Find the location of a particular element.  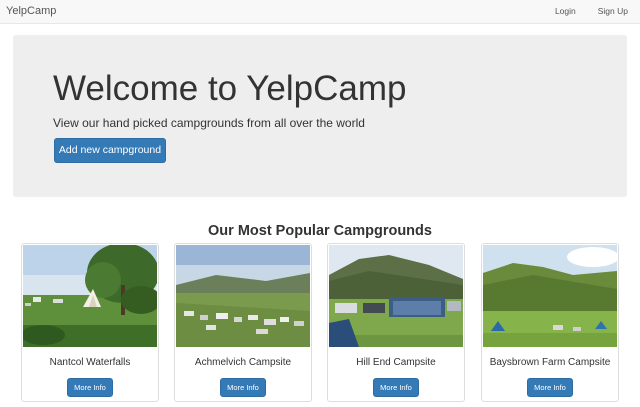

campground-name: Achmelvich Campsite is located at coordinates (243, 362).